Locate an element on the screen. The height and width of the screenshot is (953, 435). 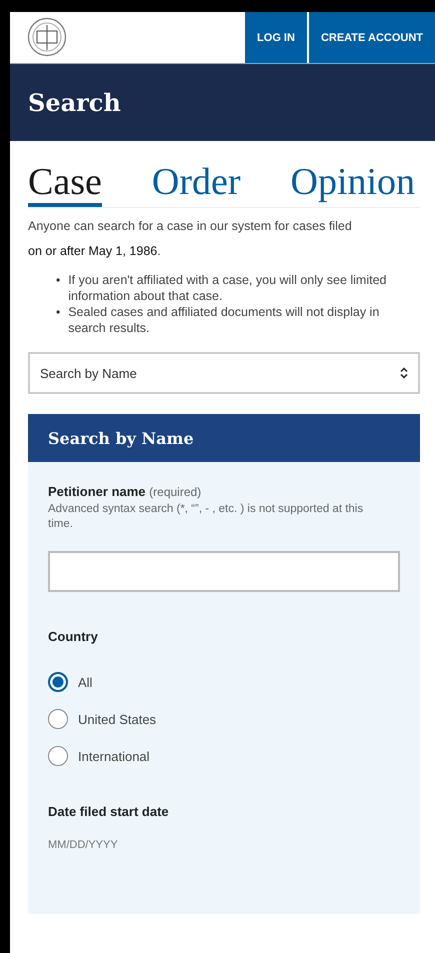
field-label: Country is located at coordinates (73, 636).